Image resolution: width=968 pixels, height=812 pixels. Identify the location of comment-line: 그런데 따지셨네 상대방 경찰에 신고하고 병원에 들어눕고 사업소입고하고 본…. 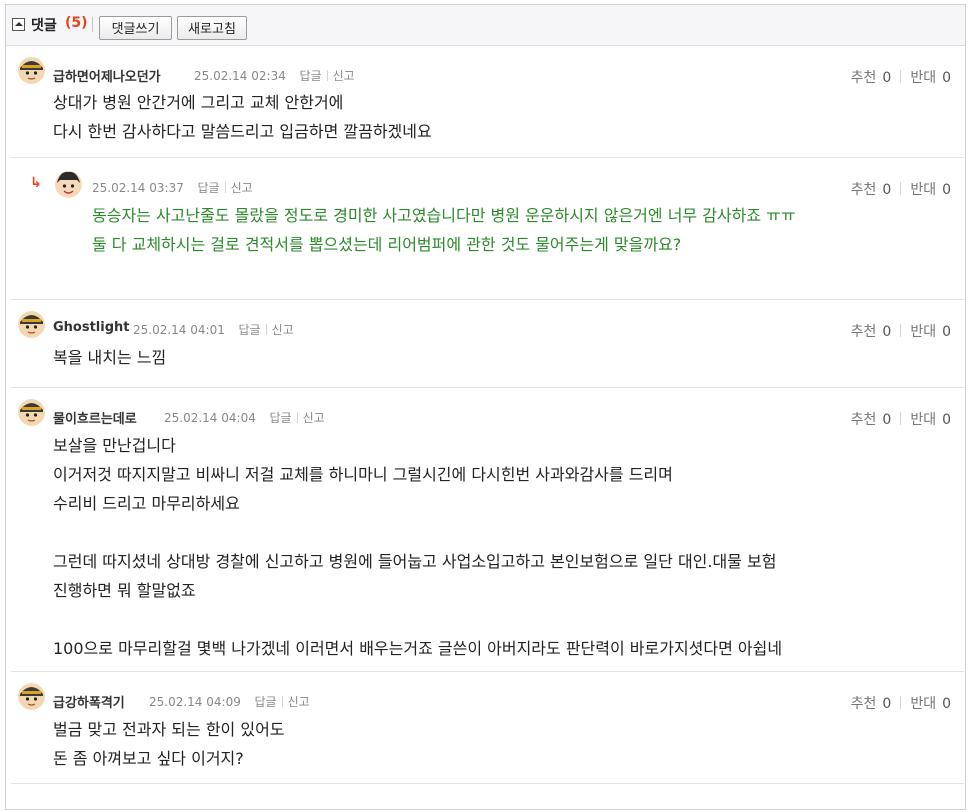
(415, 561).